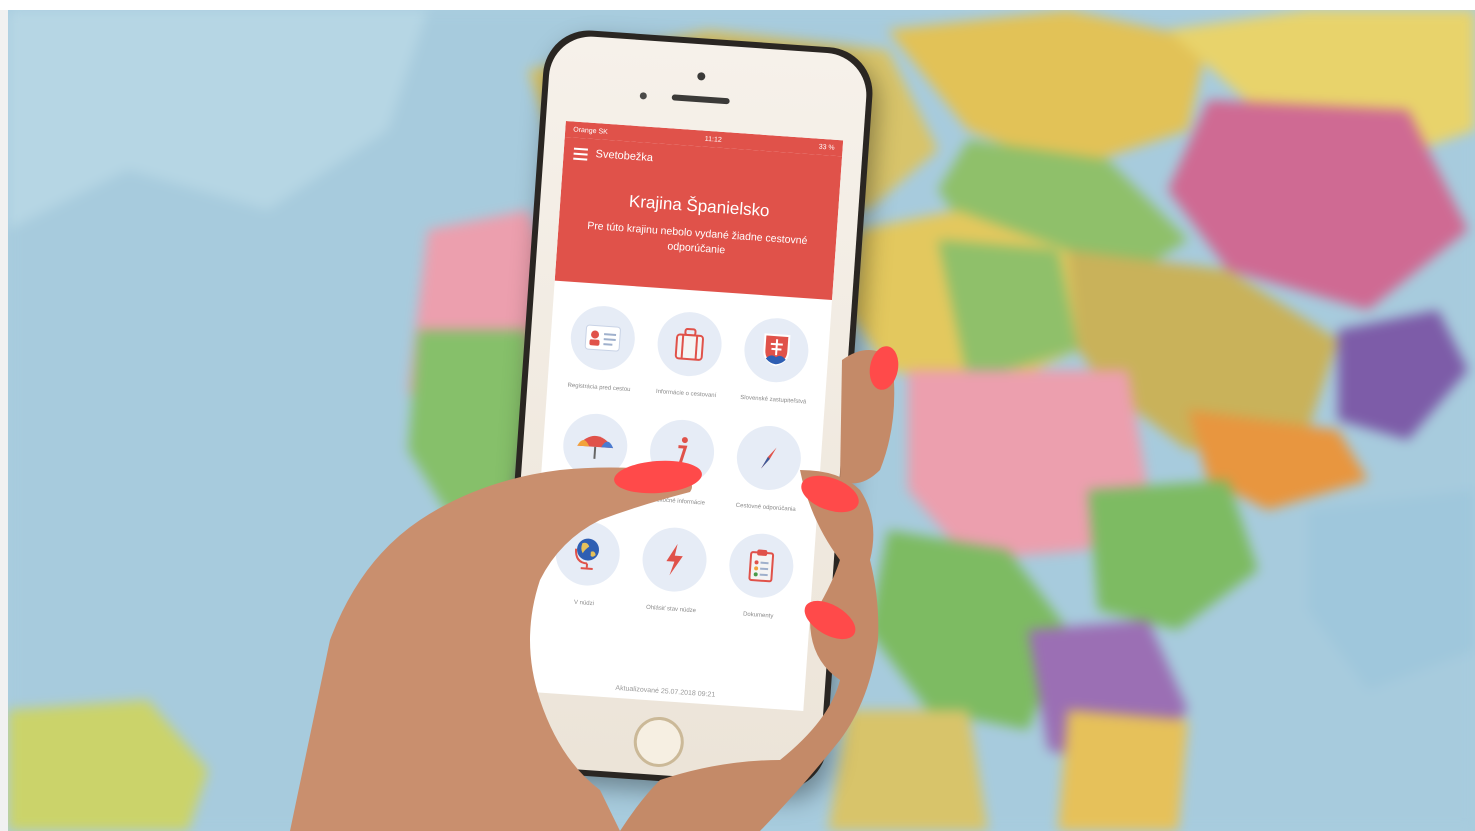 This screenshot has height=831, width=1475. I want to click on tile-label: Ohlásiť stav núdze, so click(671, 609).